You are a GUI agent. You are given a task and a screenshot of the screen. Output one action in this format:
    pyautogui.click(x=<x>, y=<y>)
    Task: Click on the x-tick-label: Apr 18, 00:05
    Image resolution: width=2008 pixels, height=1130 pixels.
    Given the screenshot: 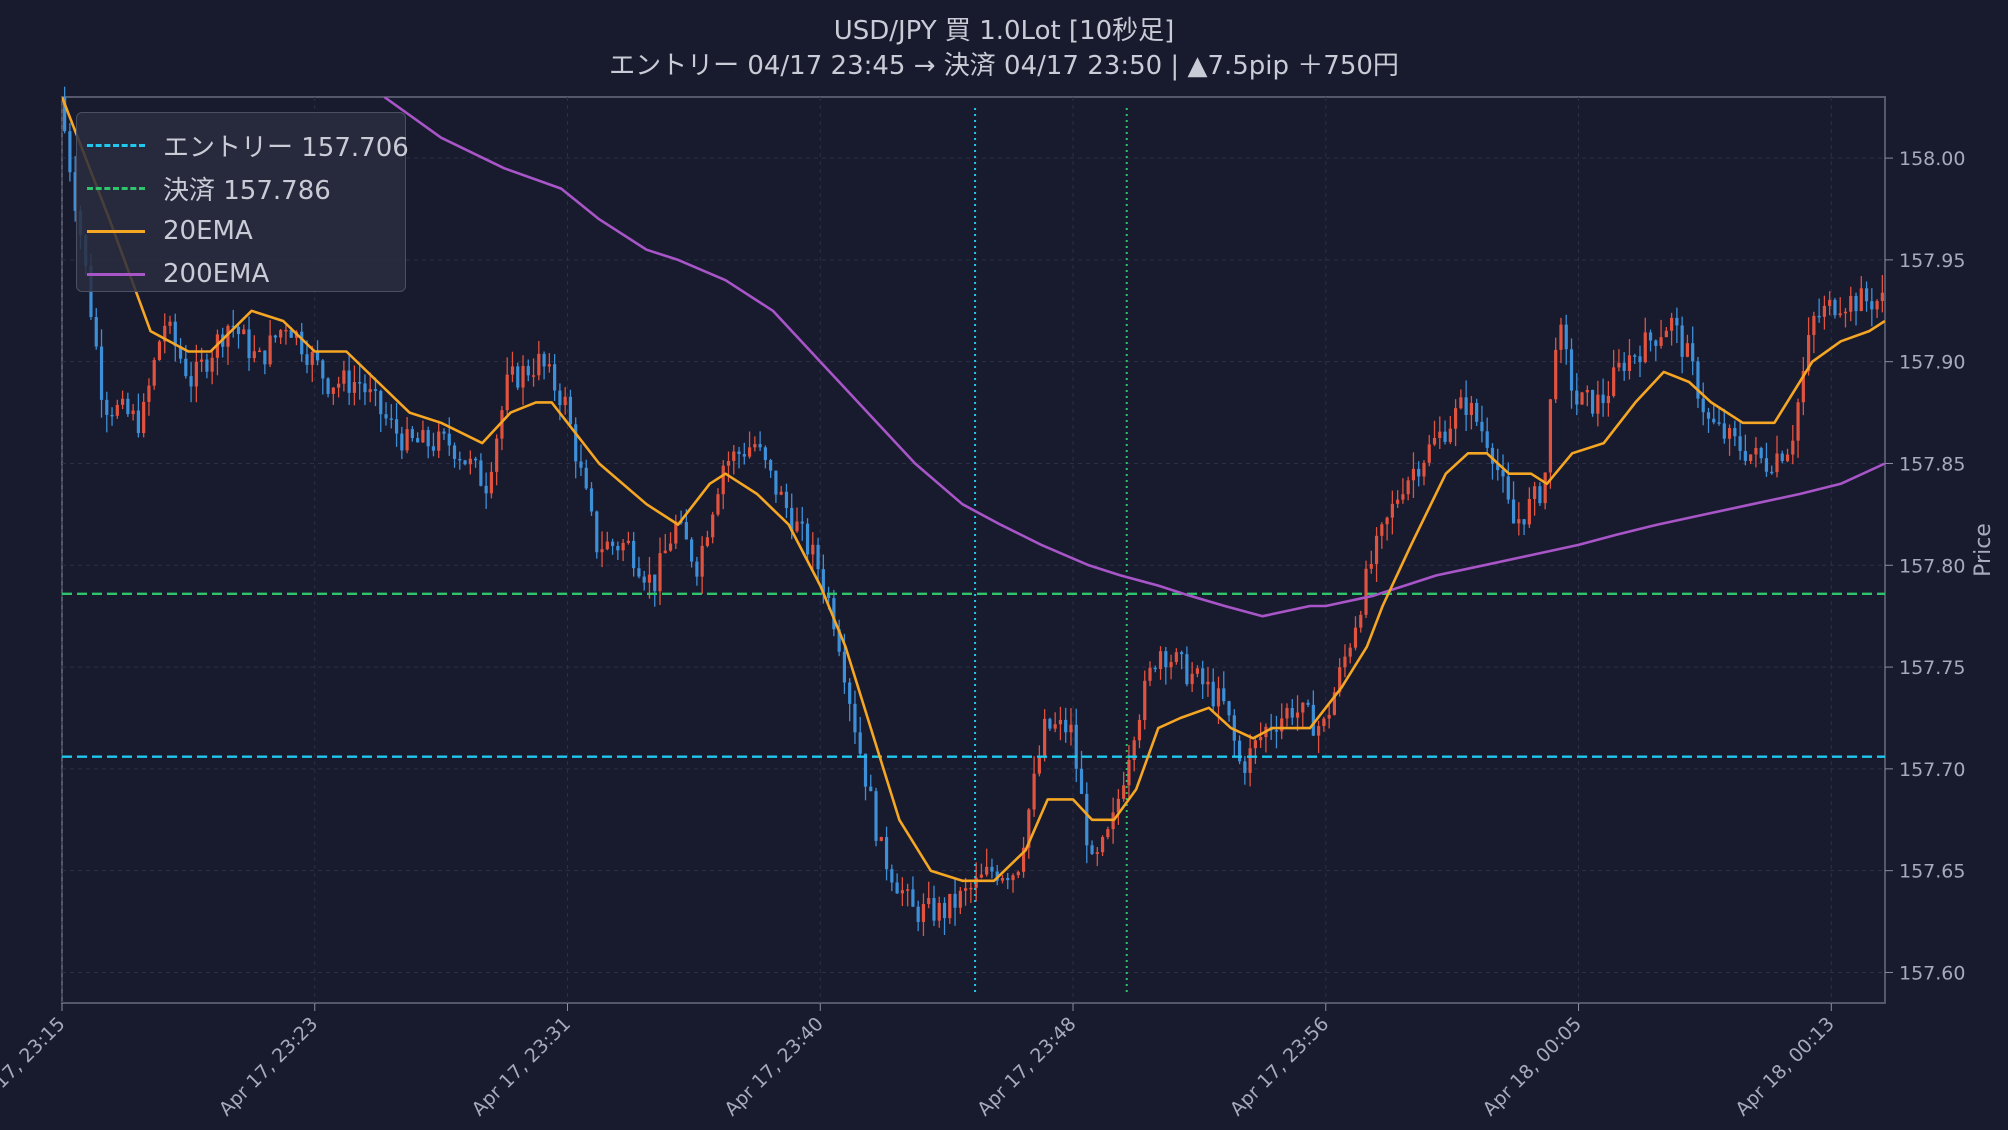 What is the action you would take?
    pyautogui.click(x=1532, y=1066)
    